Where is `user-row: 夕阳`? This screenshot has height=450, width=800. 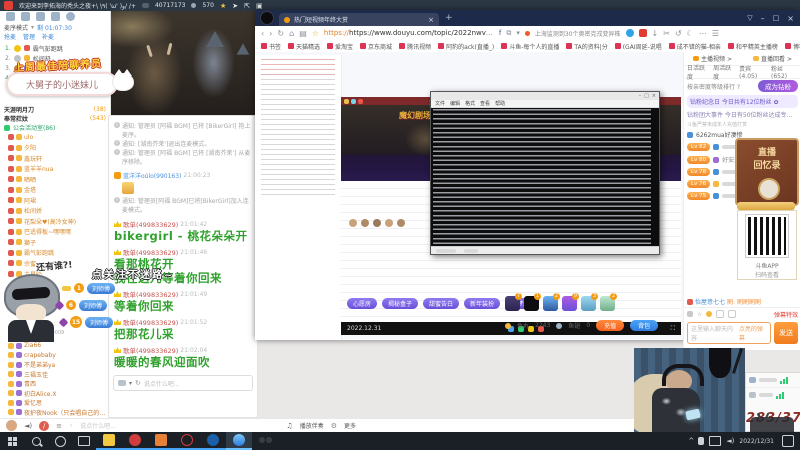
user-row: 夕阳 is located at coordinates (55, 148).